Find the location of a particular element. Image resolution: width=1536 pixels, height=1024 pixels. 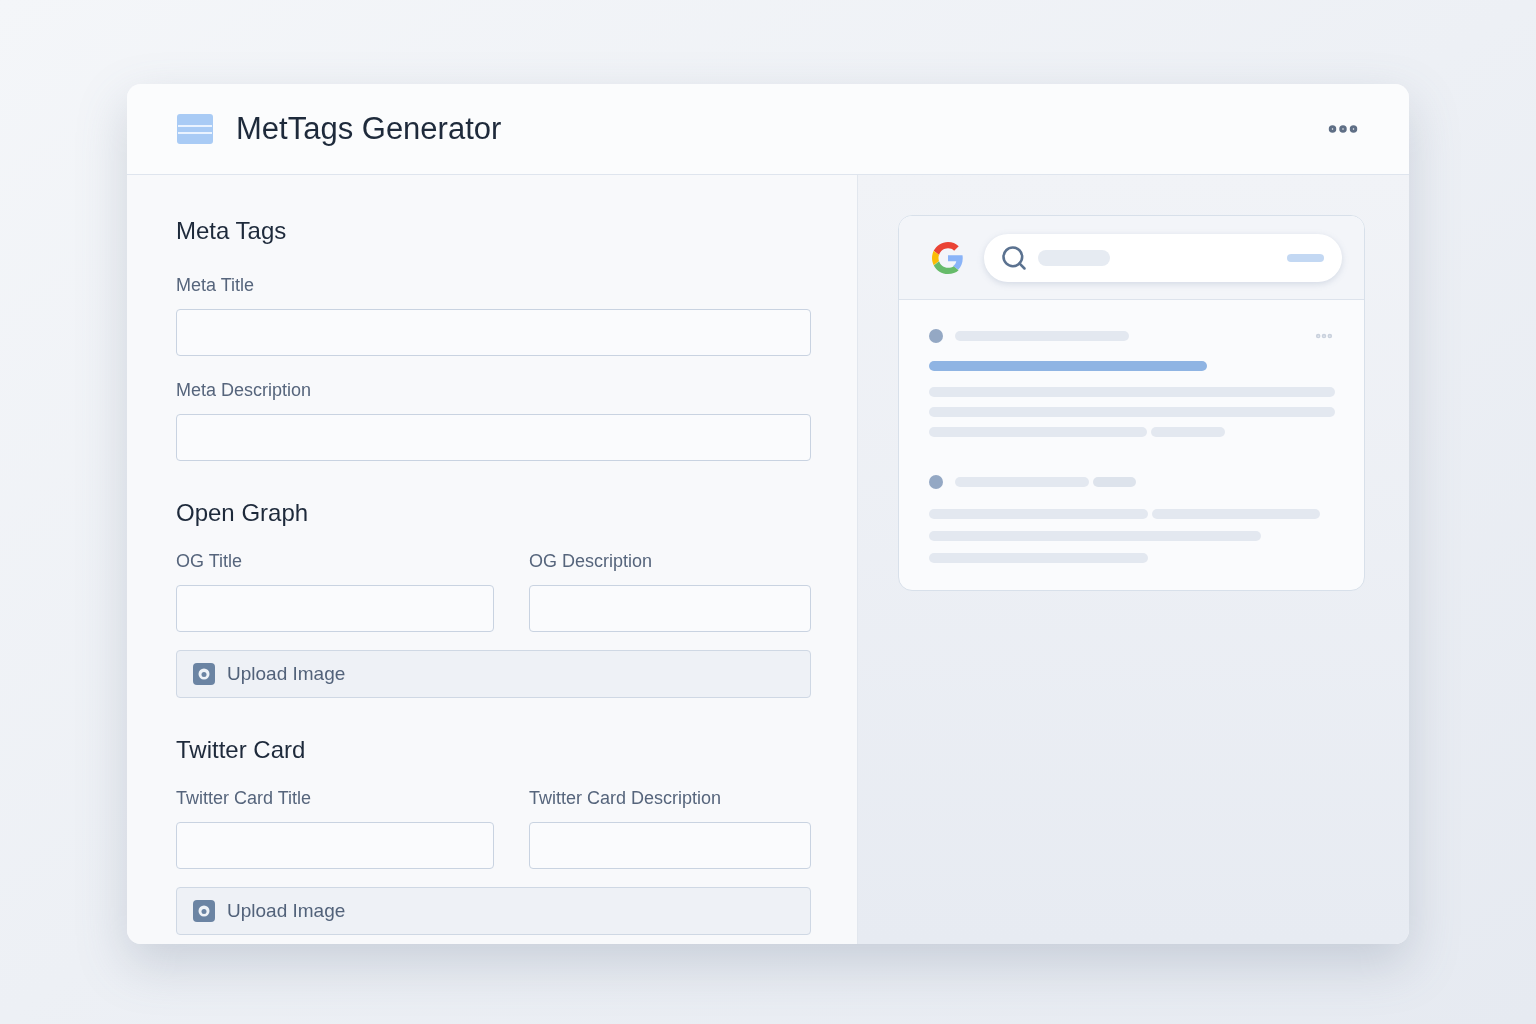

search-icon is located at coordinates (1014, 257).